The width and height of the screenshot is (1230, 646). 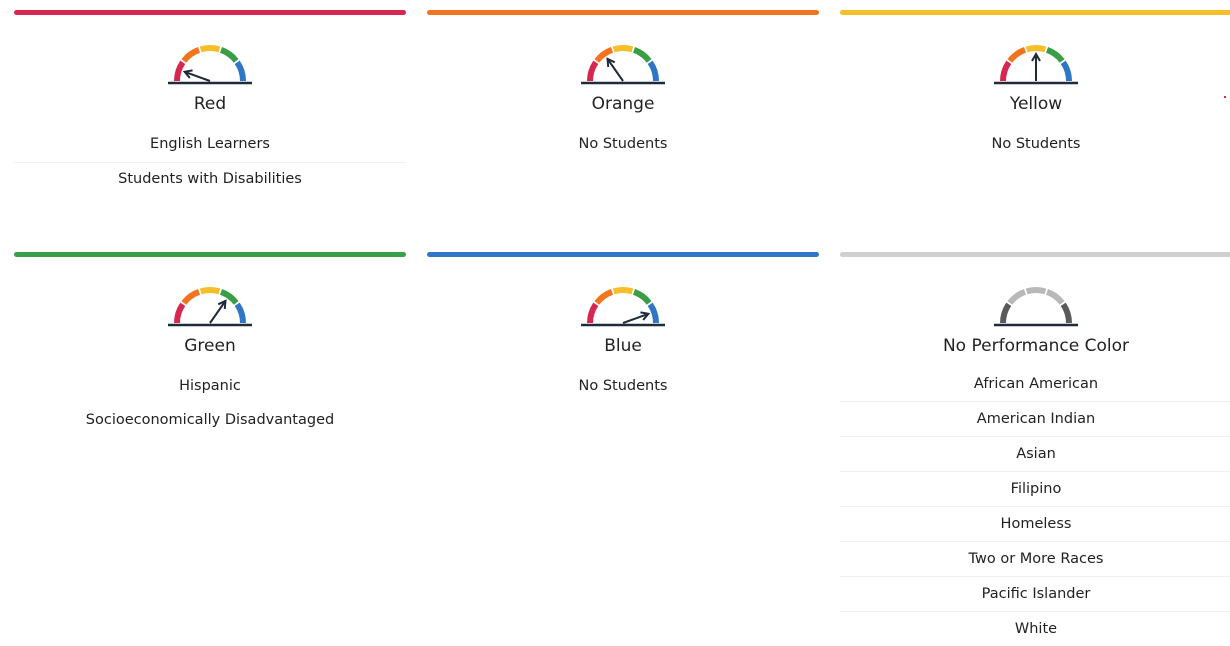 I want to click on student-group-item: African American, so click(x=1035, y=388).